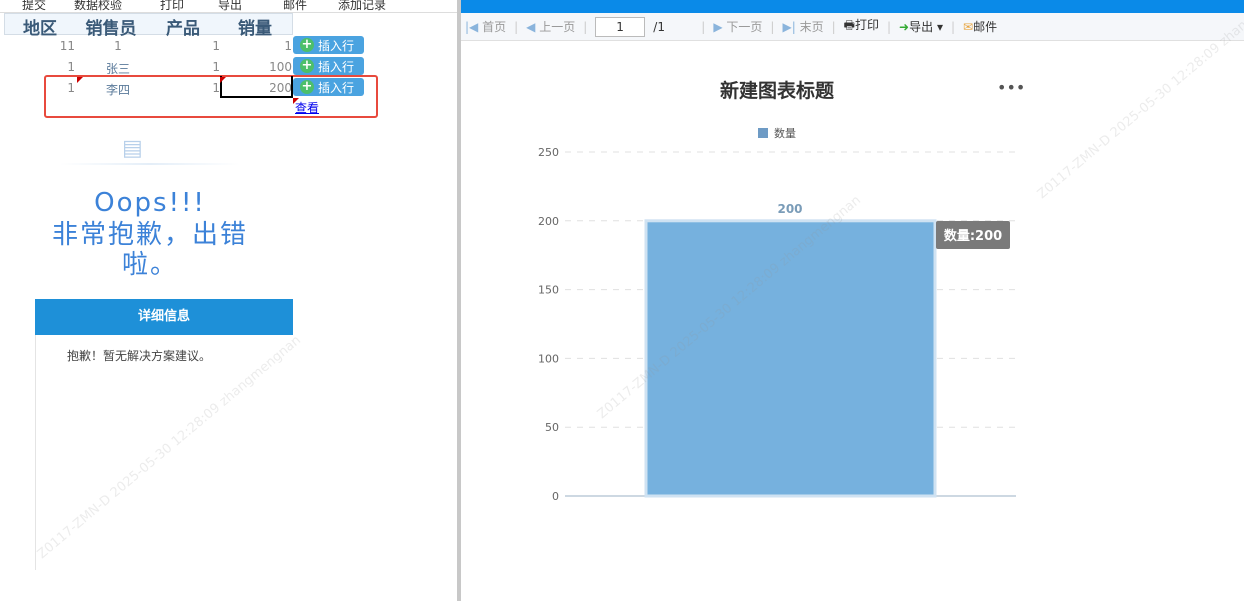 This screenshot has width=1244, height=601. I want to click on error-illustration-icon: ▤, so click(132, 148).